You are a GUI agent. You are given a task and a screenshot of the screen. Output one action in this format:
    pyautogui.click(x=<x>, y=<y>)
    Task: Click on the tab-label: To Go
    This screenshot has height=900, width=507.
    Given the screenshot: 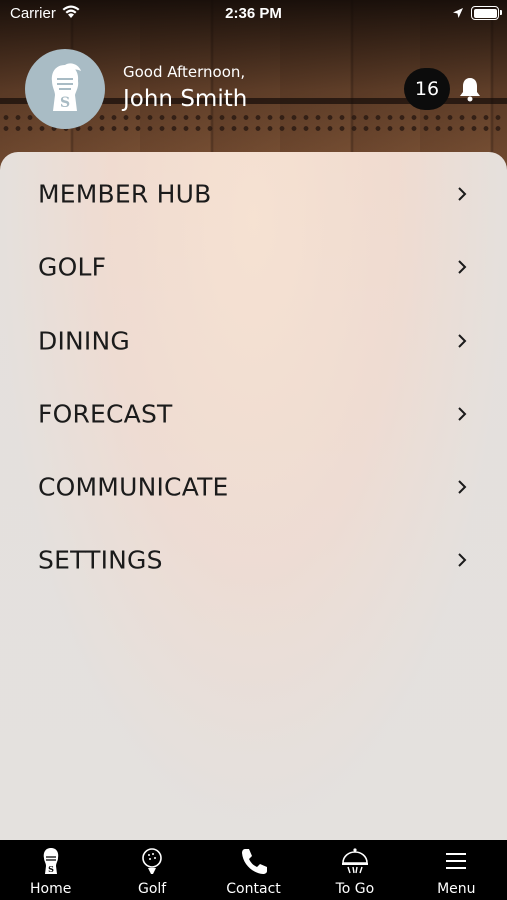 What is the action you would take?
    pyautogui.click(x=355, y=889)
    